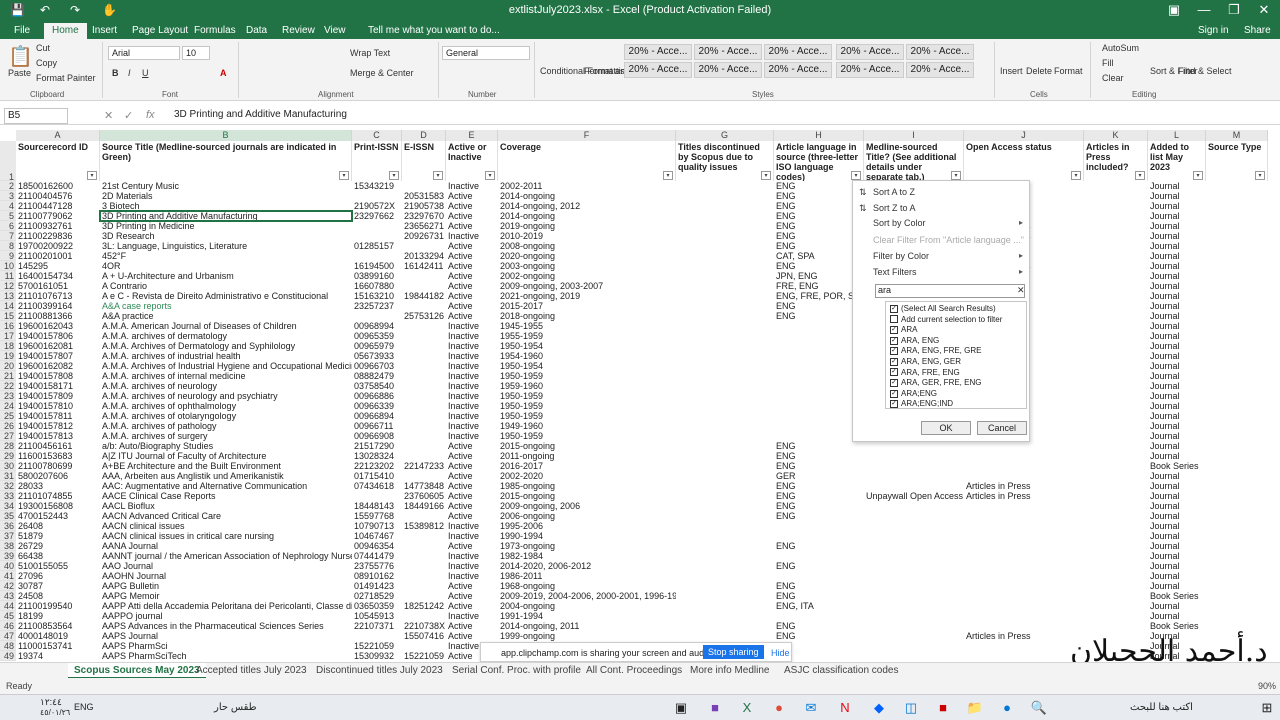 This screenshot has width=1280, height=720. I want to click on table-cell: AACN clinical issues, so click(226, 526).